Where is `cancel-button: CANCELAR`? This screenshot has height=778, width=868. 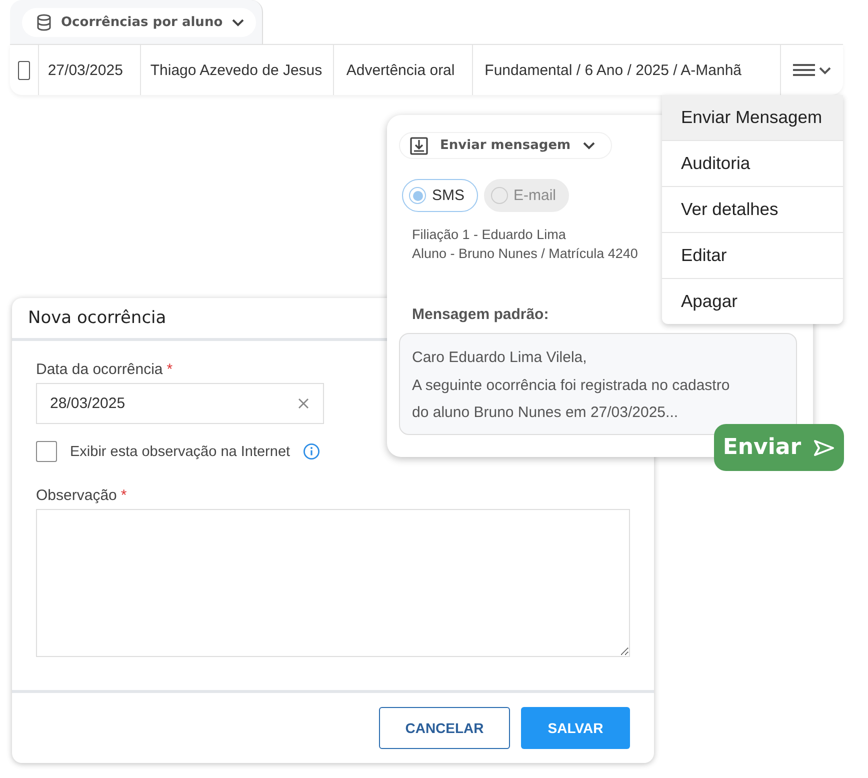 cancel-button: CANCELAR is located at coordinates (444, 728).